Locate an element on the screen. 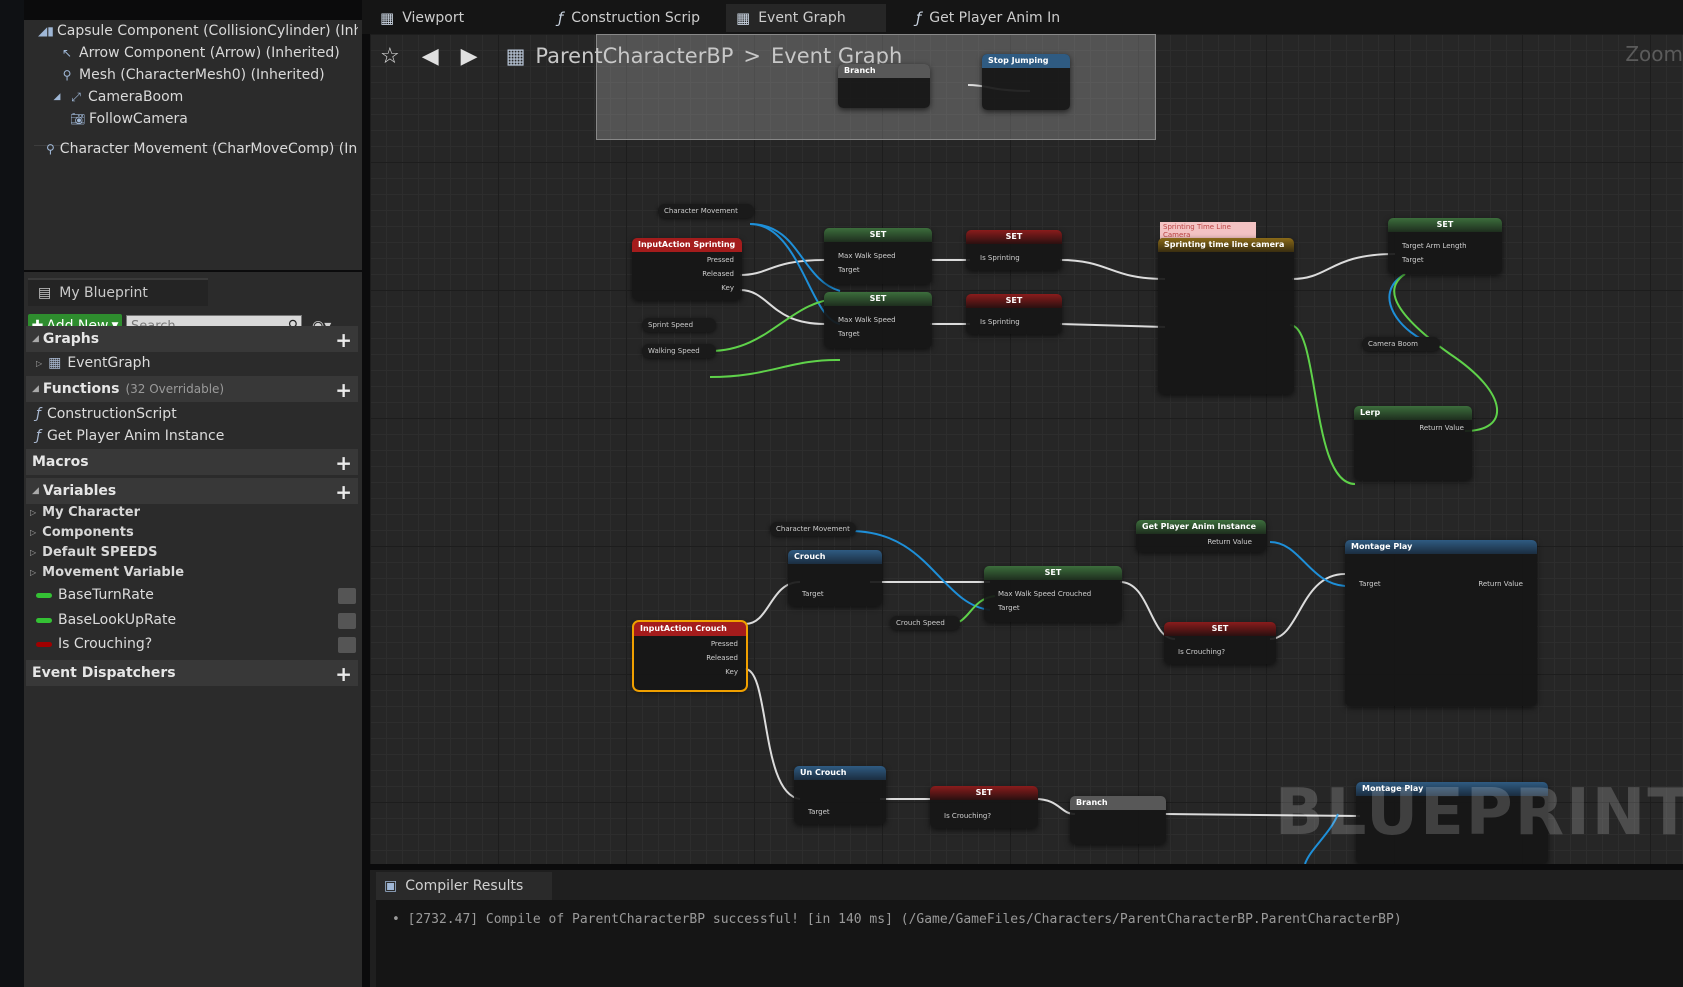 The height and width of the screenshot is (987, 1683). compiler-icon: ▣ is located at coordinates (391, 886).